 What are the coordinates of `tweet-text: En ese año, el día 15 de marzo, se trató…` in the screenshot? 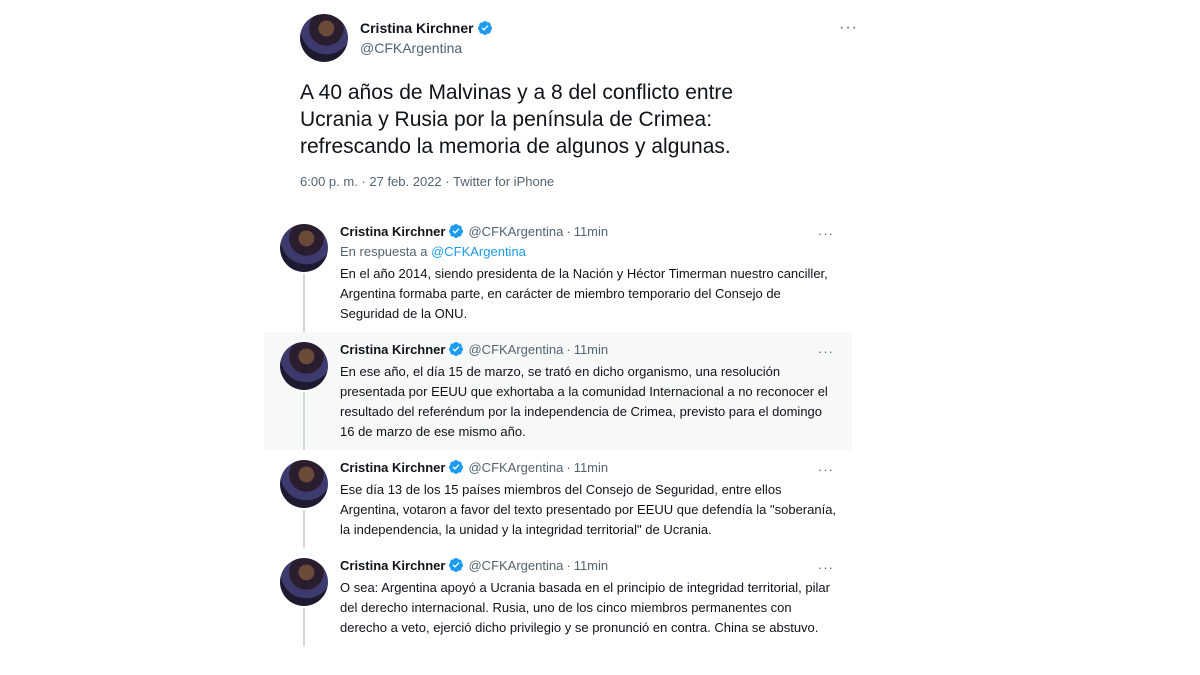 It's located at (584, 401).